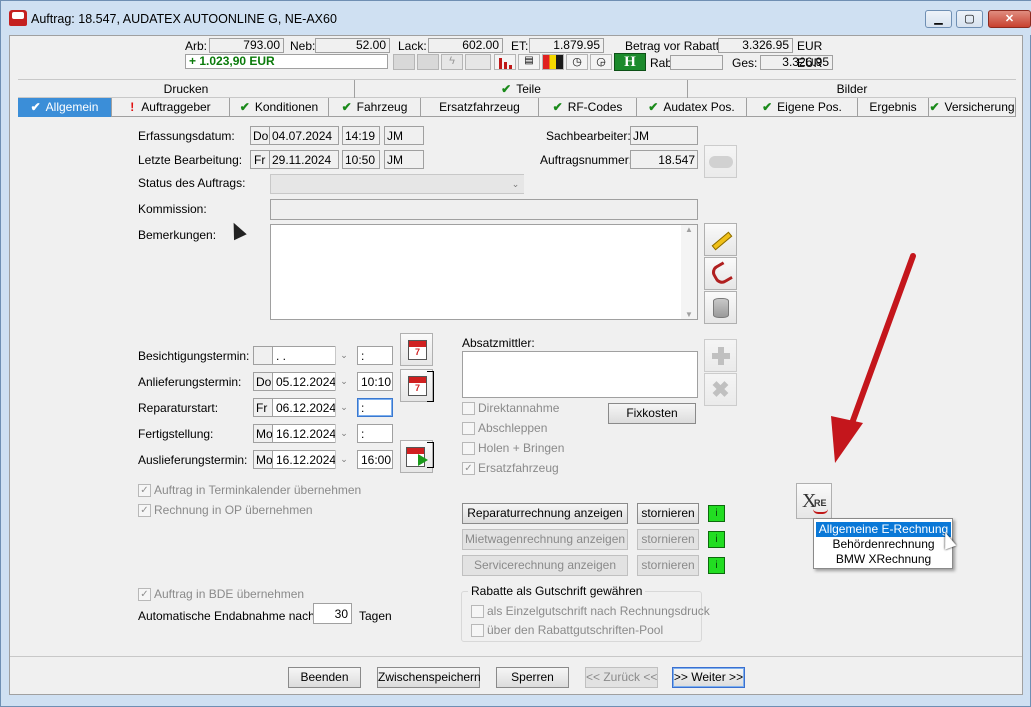  I want to click on endabnahme-label: Automatische Endabnahme nach, so click(226, 616).